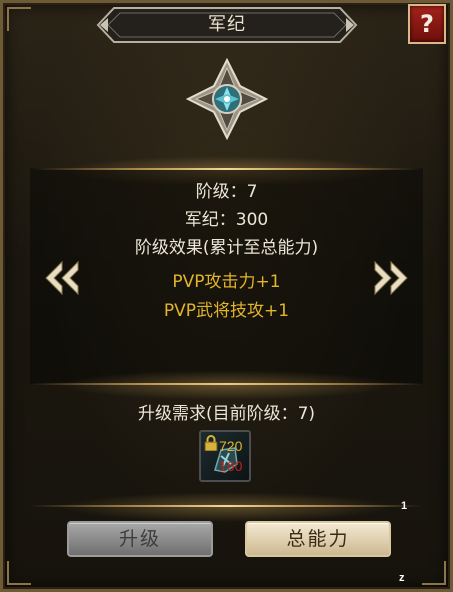 The width and height of the screenshot is (453, 592). What do you see at coordinates (402, 578) in the screenshot?
I see `overlay-marker-bottom: z` at bounding box center [402, 578].